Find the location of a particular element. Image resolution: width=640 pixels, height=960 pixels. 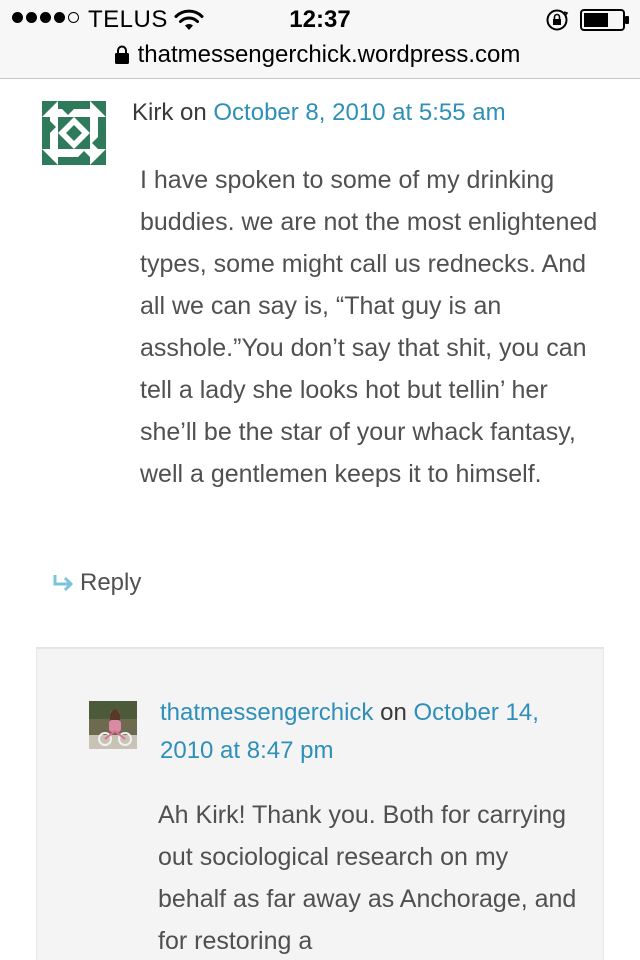

comment-meta: Kirk on October 8, 2010 at 5:55 am is located at coordinates (319, 113).